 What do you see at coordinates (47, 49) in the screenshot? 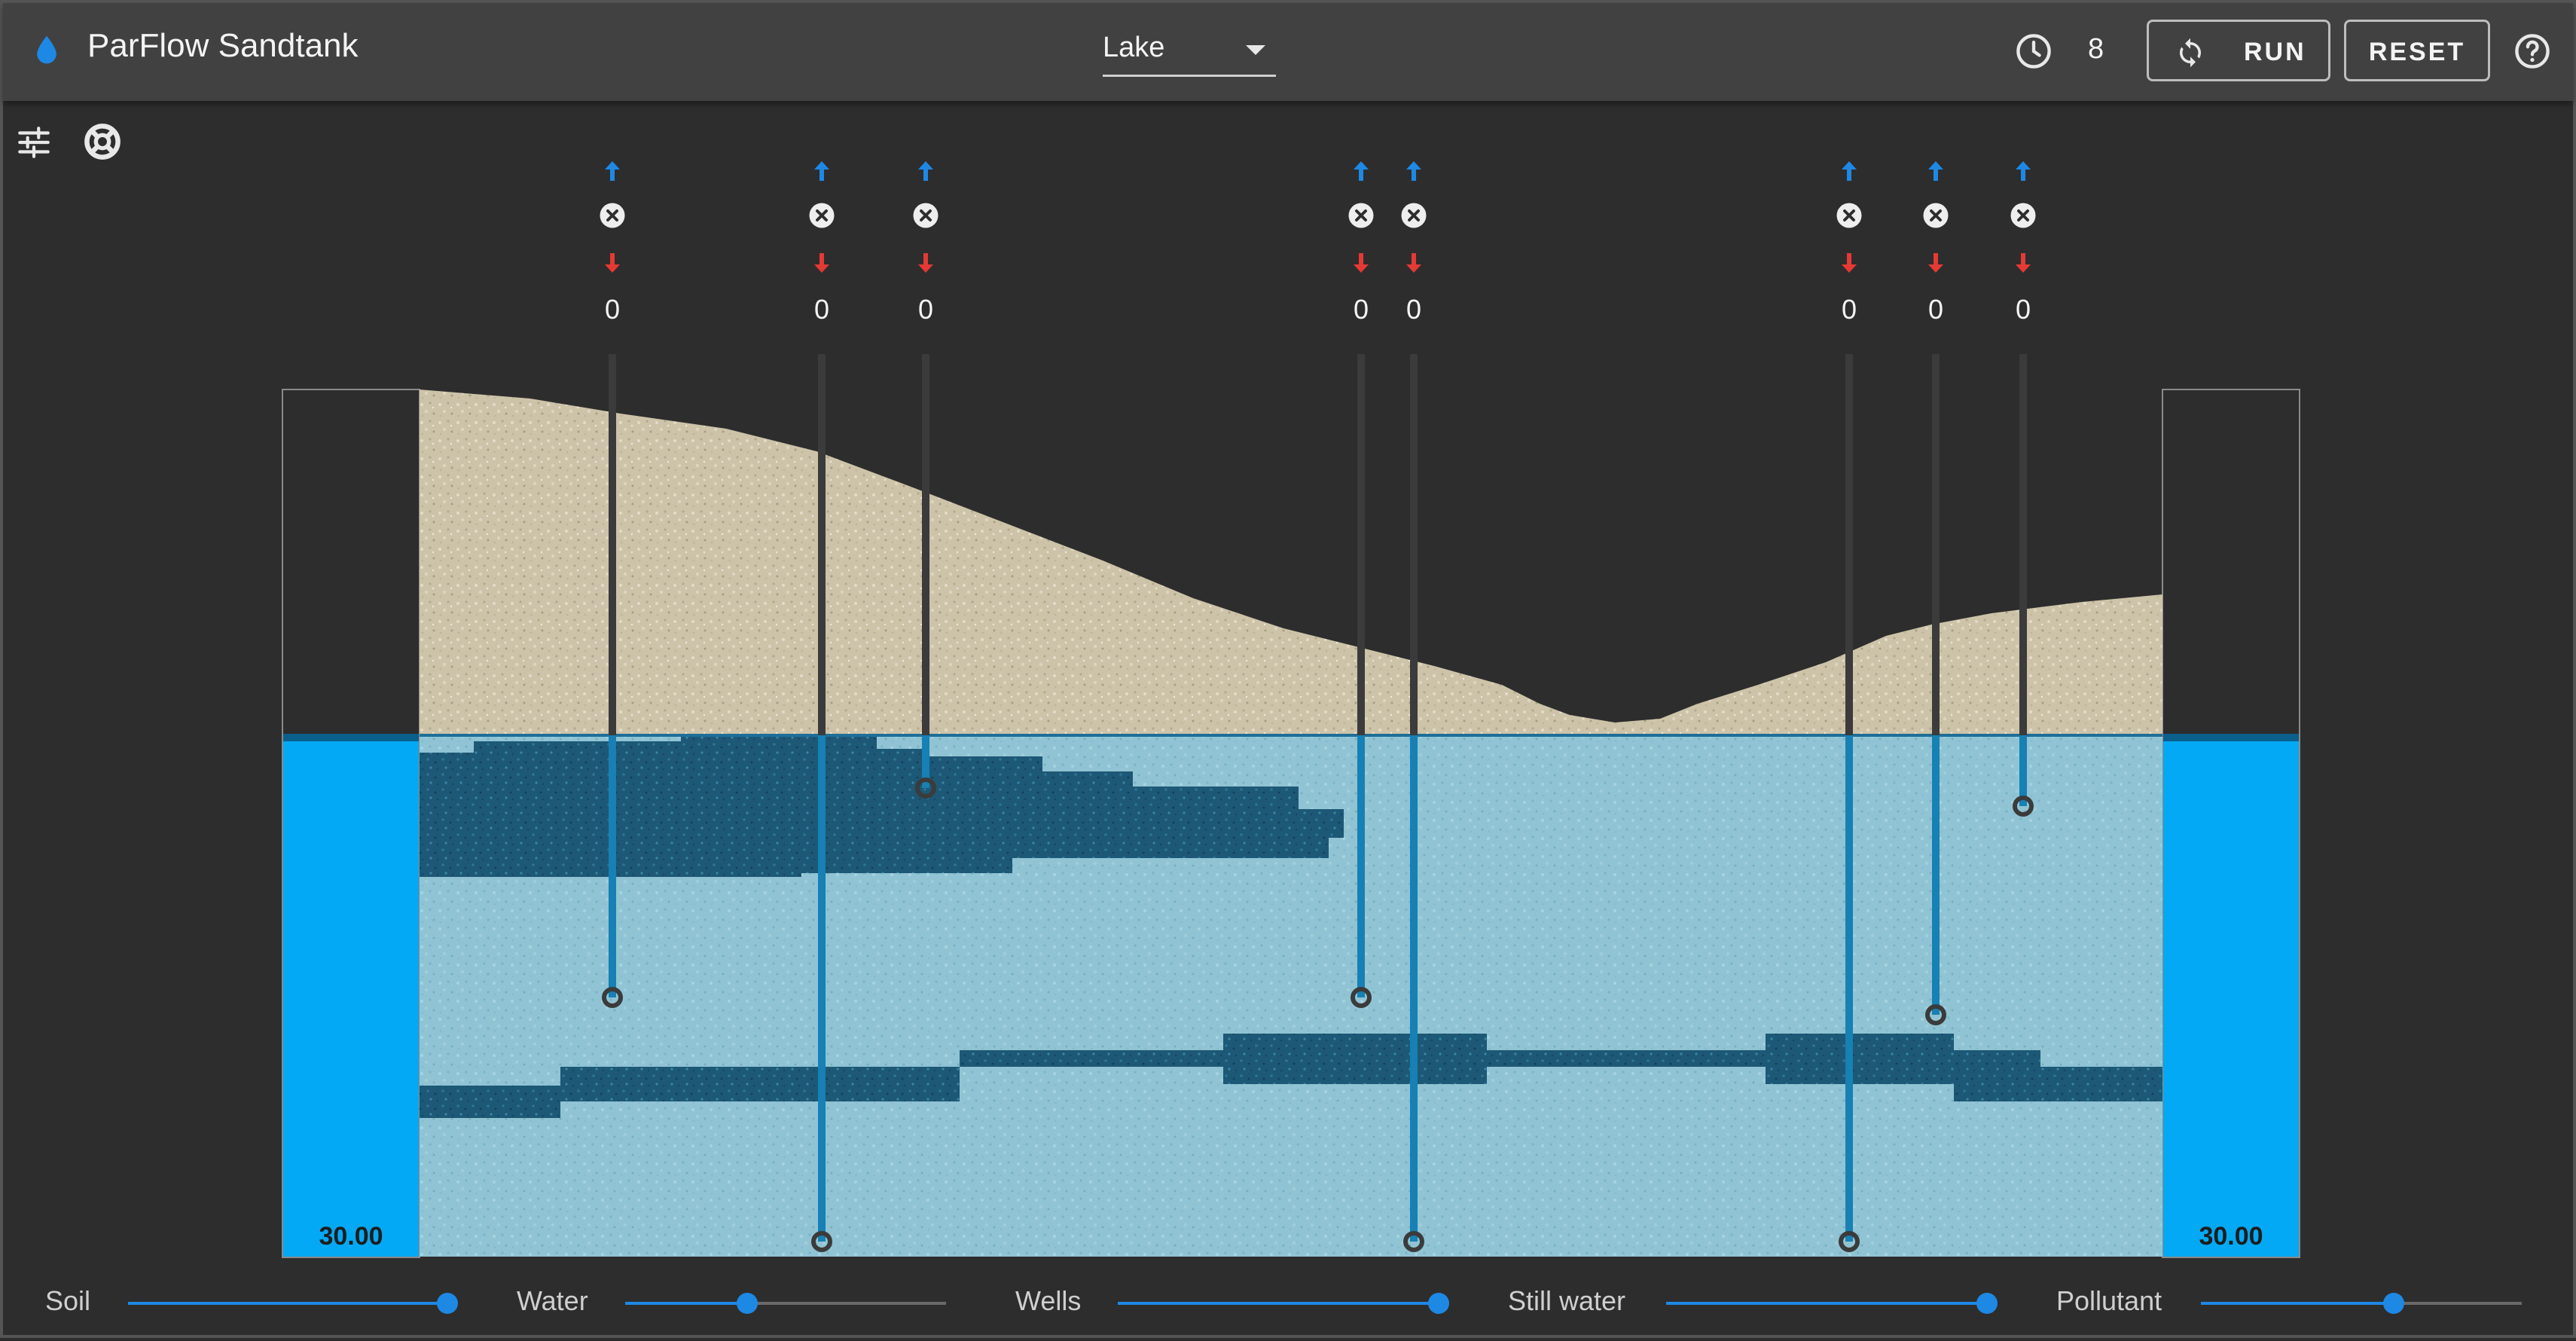
I see `water-drop-icon` at bounding box center [47, 49].